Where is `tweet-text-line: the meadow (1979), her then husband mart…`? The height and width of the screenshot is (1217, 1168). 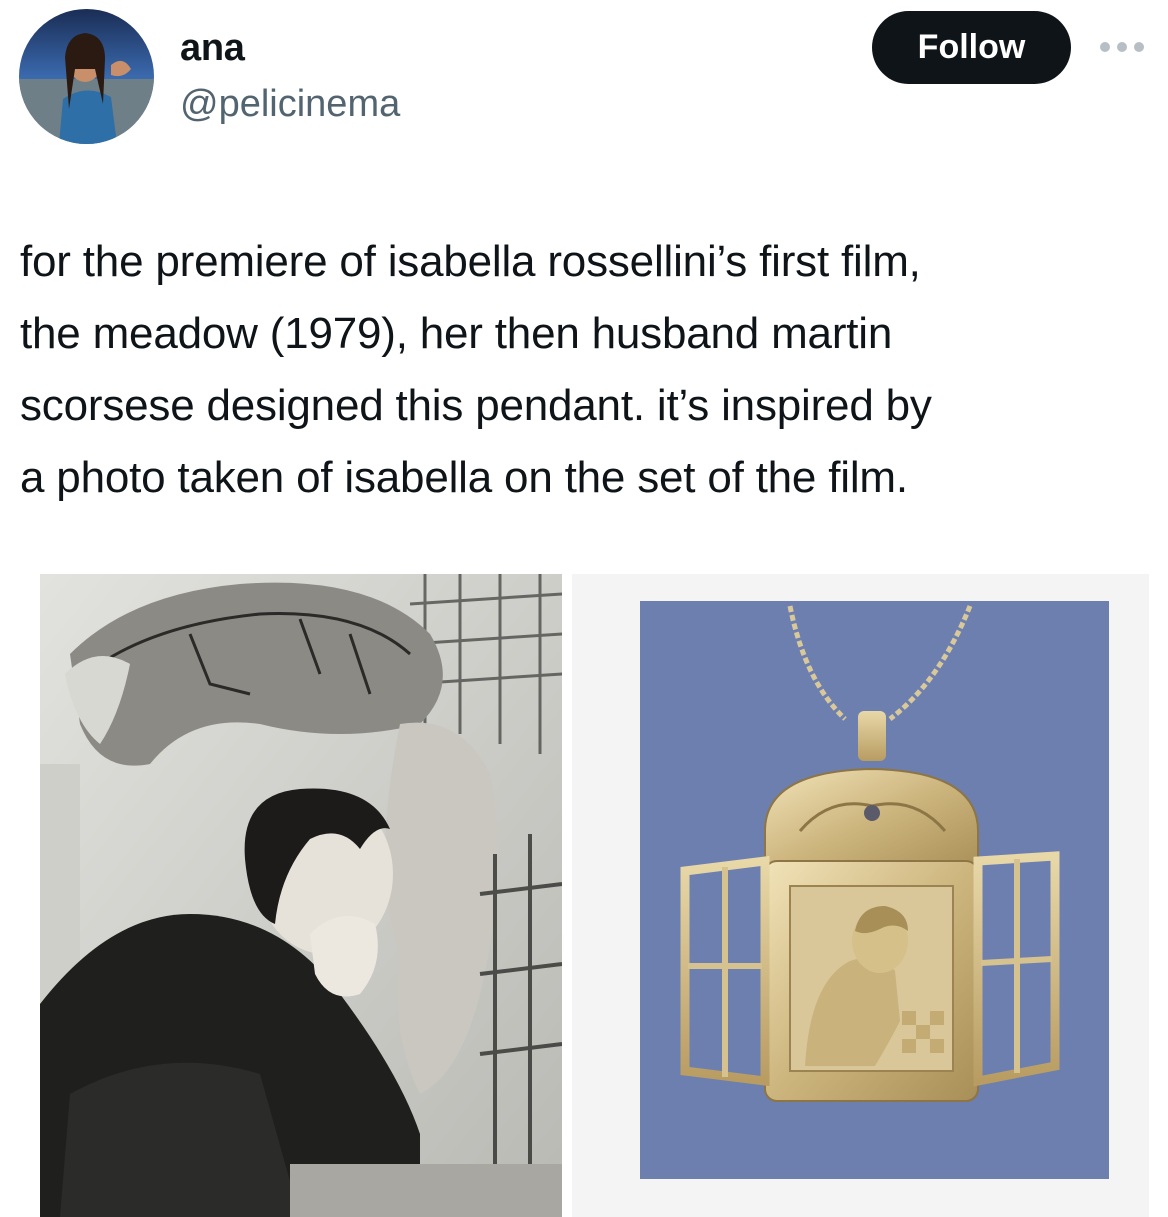 tweet-text-line: the meadow (1979), her then husband mart… is located at coordinates (456, 333).